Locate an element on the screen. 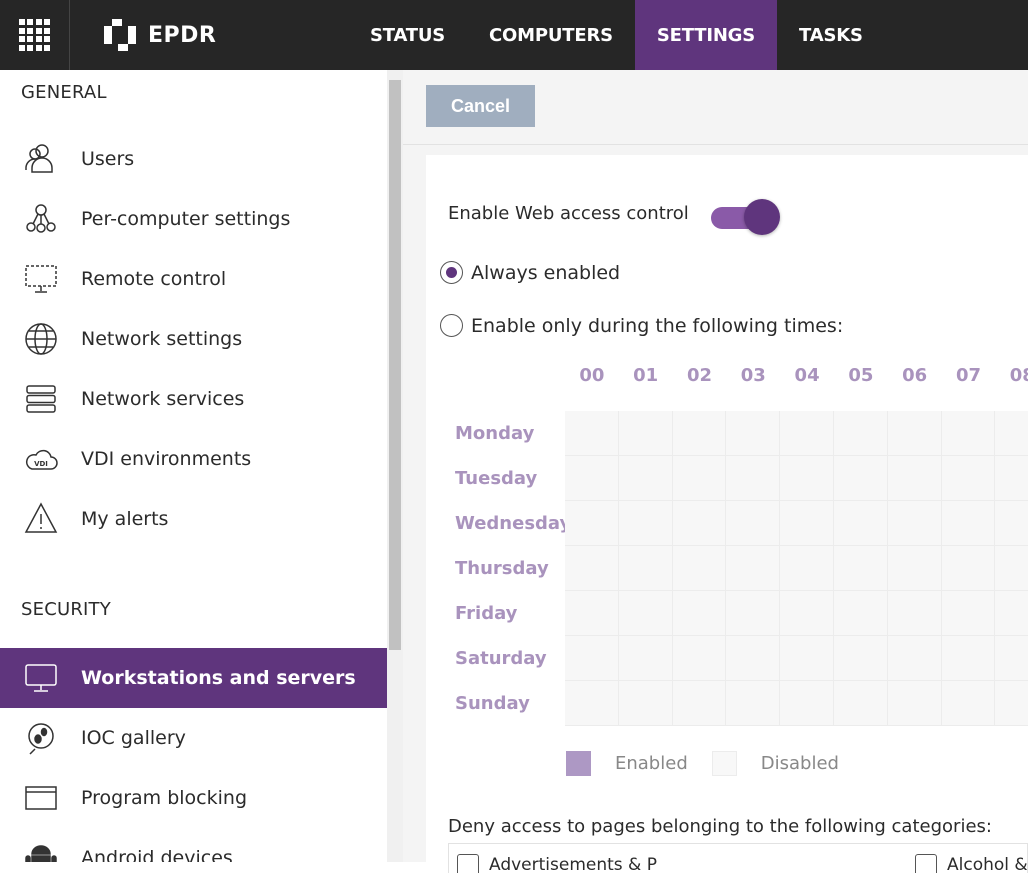 The width and height of the screenshot is (1028, 873). always-enabled-option: Always enabled is located at coordinates (530, 272).